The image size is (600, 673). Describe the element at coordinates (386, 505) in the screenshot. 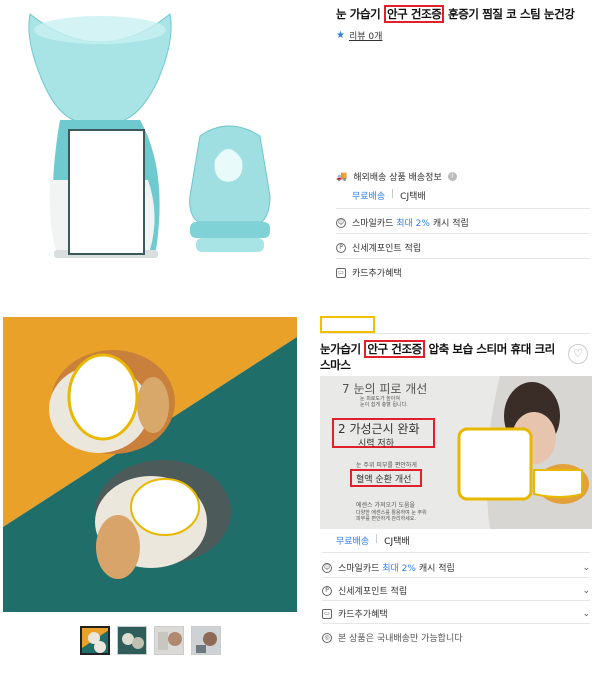

I see `banner-line-4: 에센스 가져오기 도움을` at that location.